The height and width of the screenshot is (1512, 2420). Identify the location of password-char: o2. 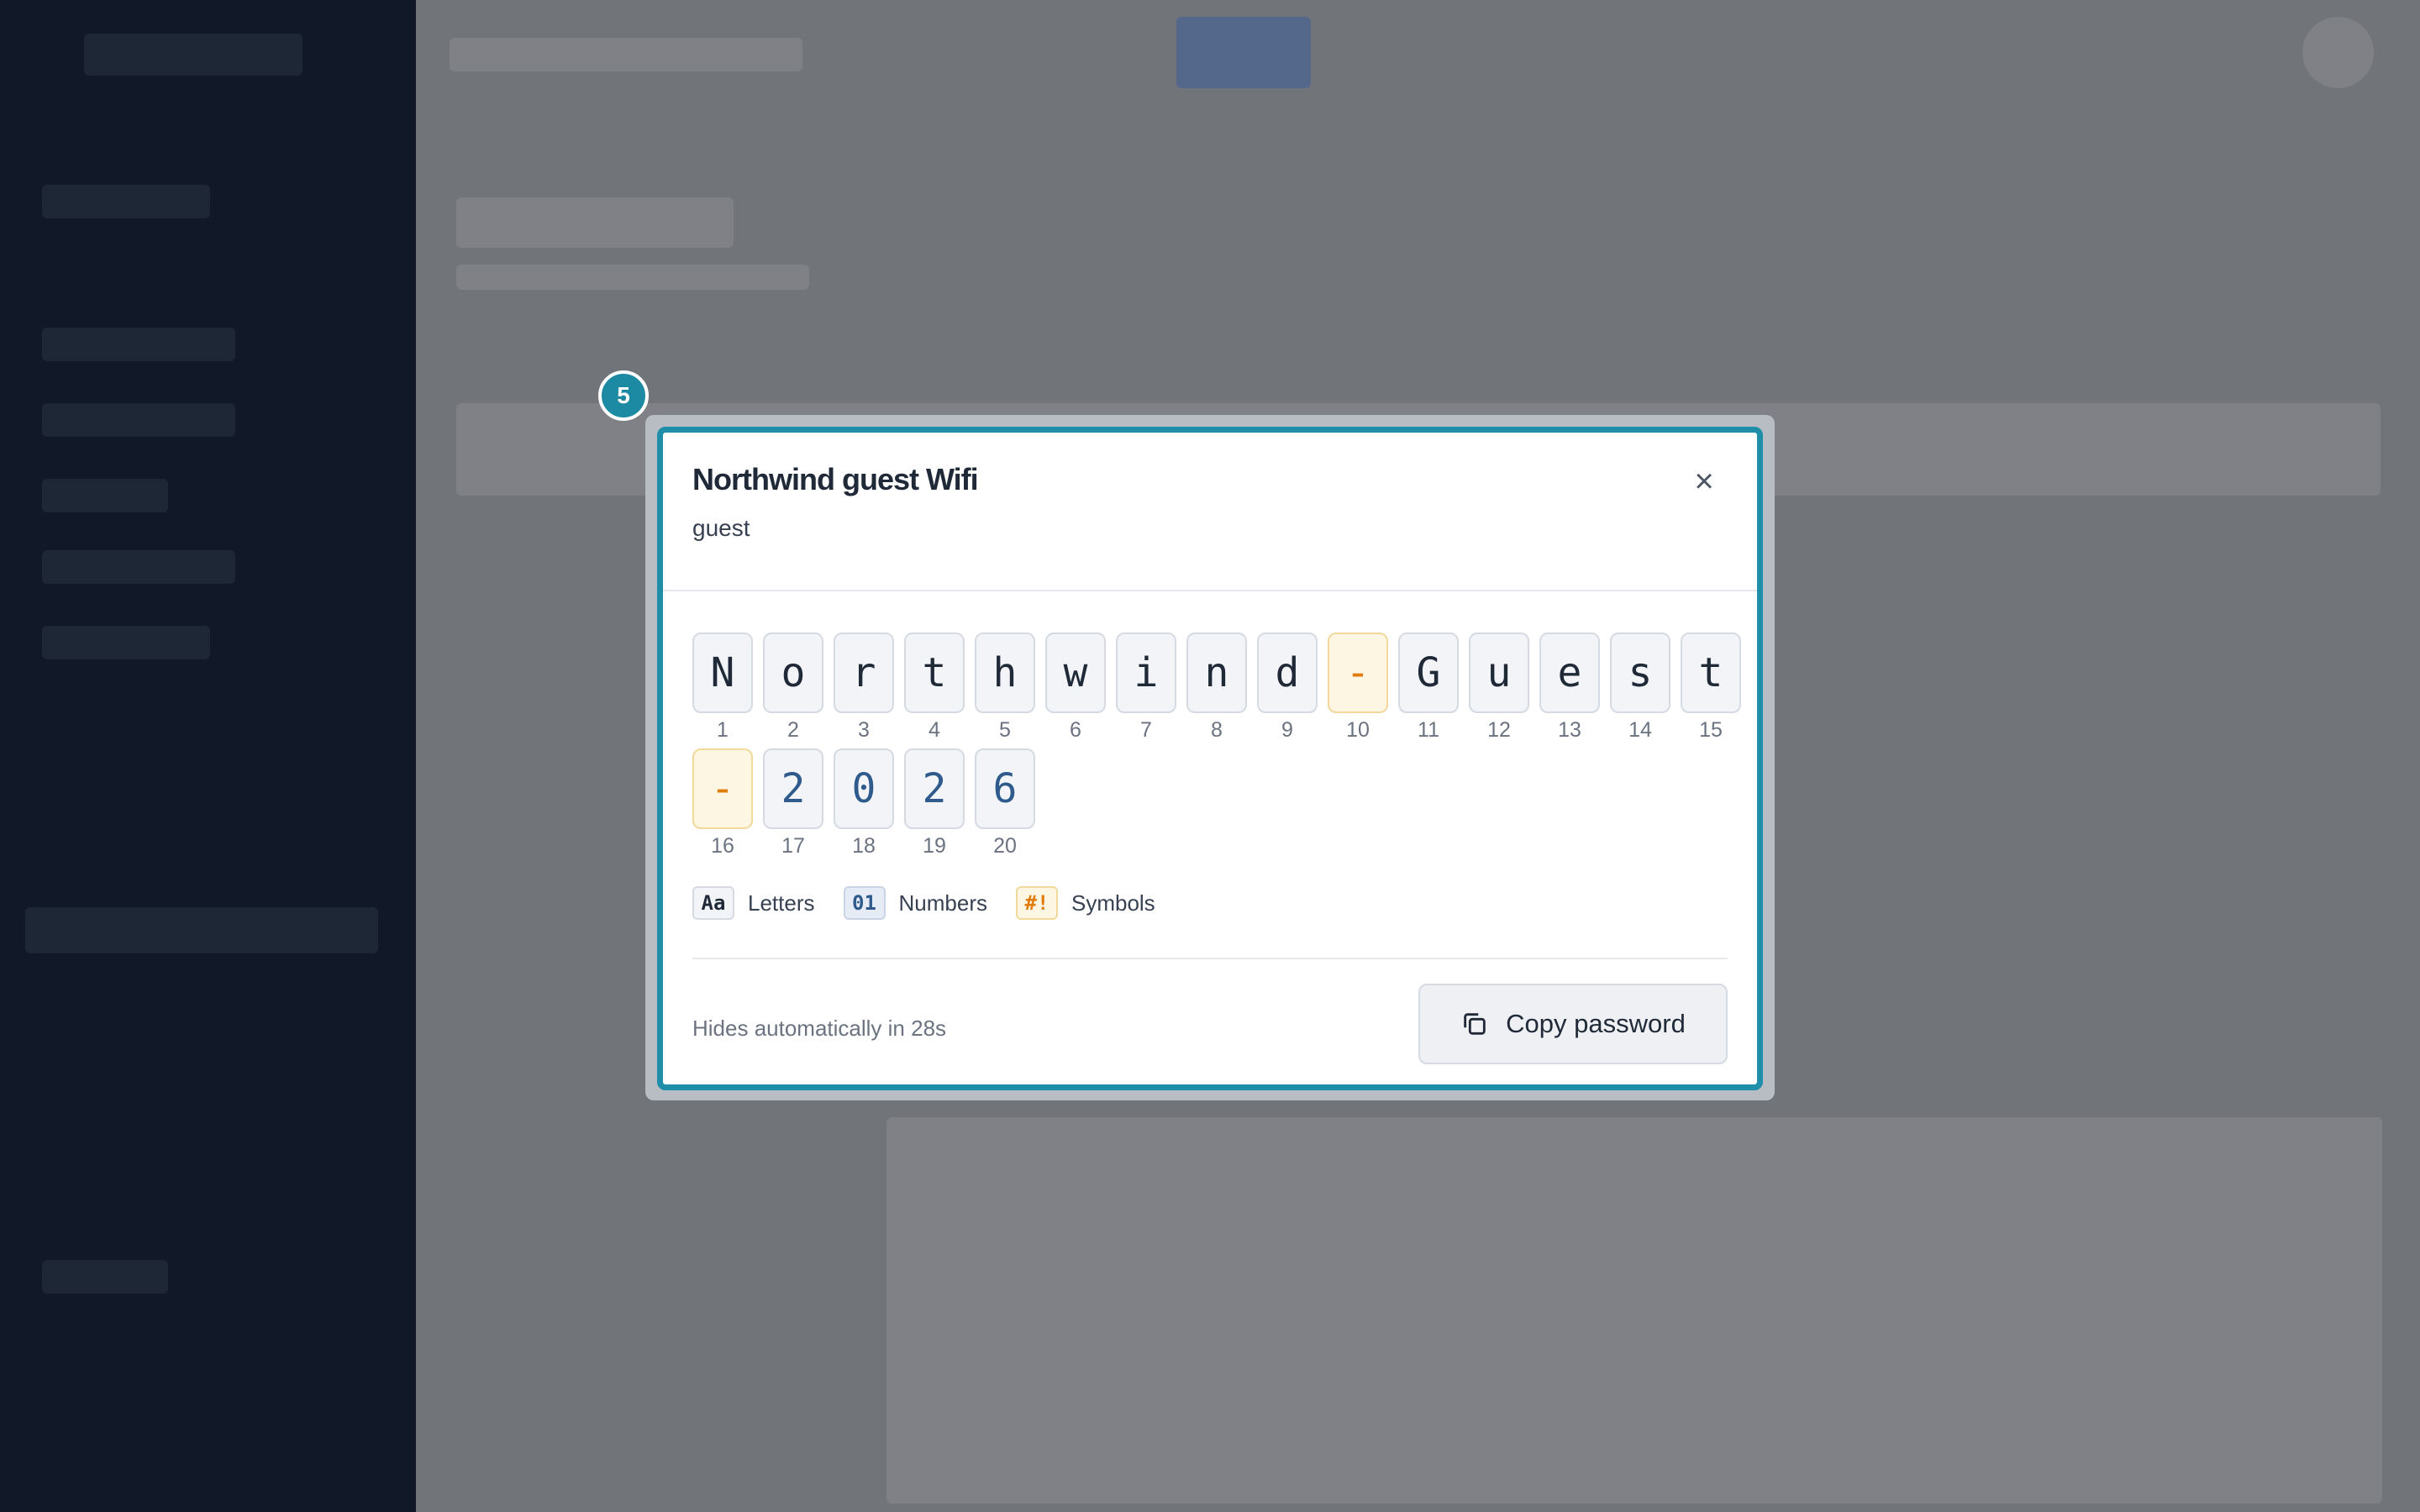
(793, 688).